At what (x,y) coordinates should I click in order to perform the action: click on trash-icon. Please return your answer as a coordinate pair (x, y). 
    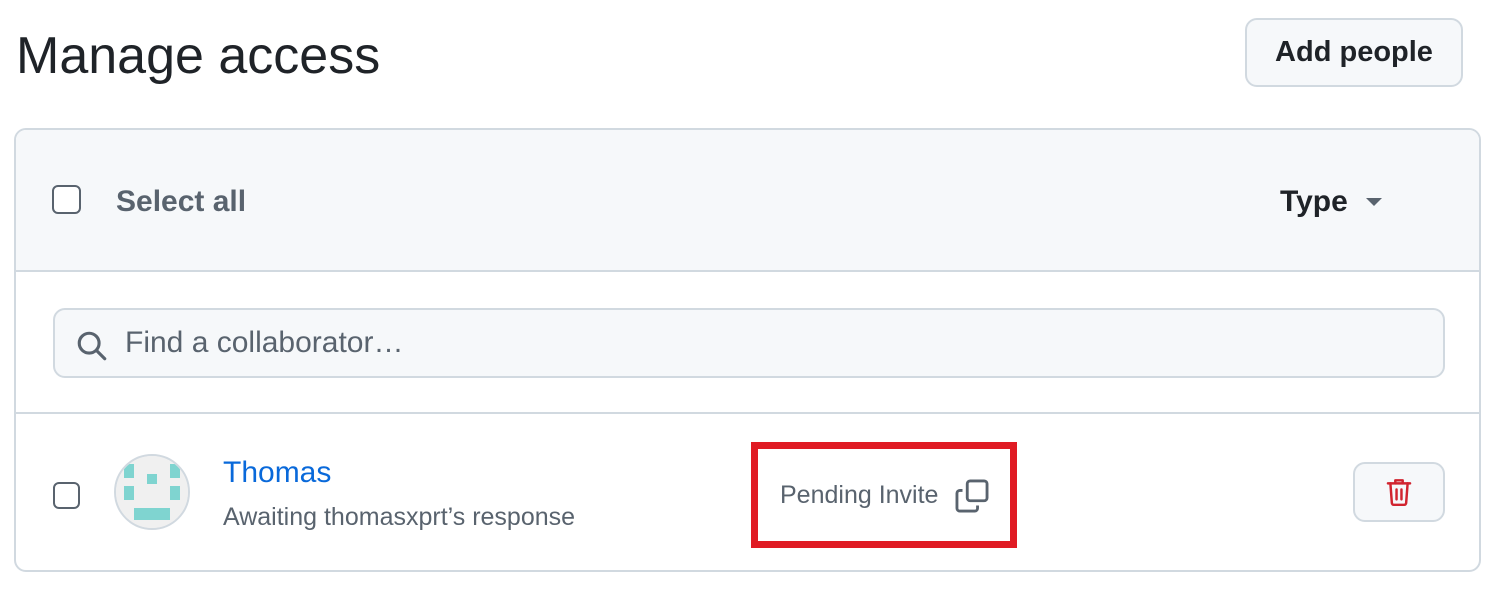
    Looking at the image, I should click on (1399, 493).